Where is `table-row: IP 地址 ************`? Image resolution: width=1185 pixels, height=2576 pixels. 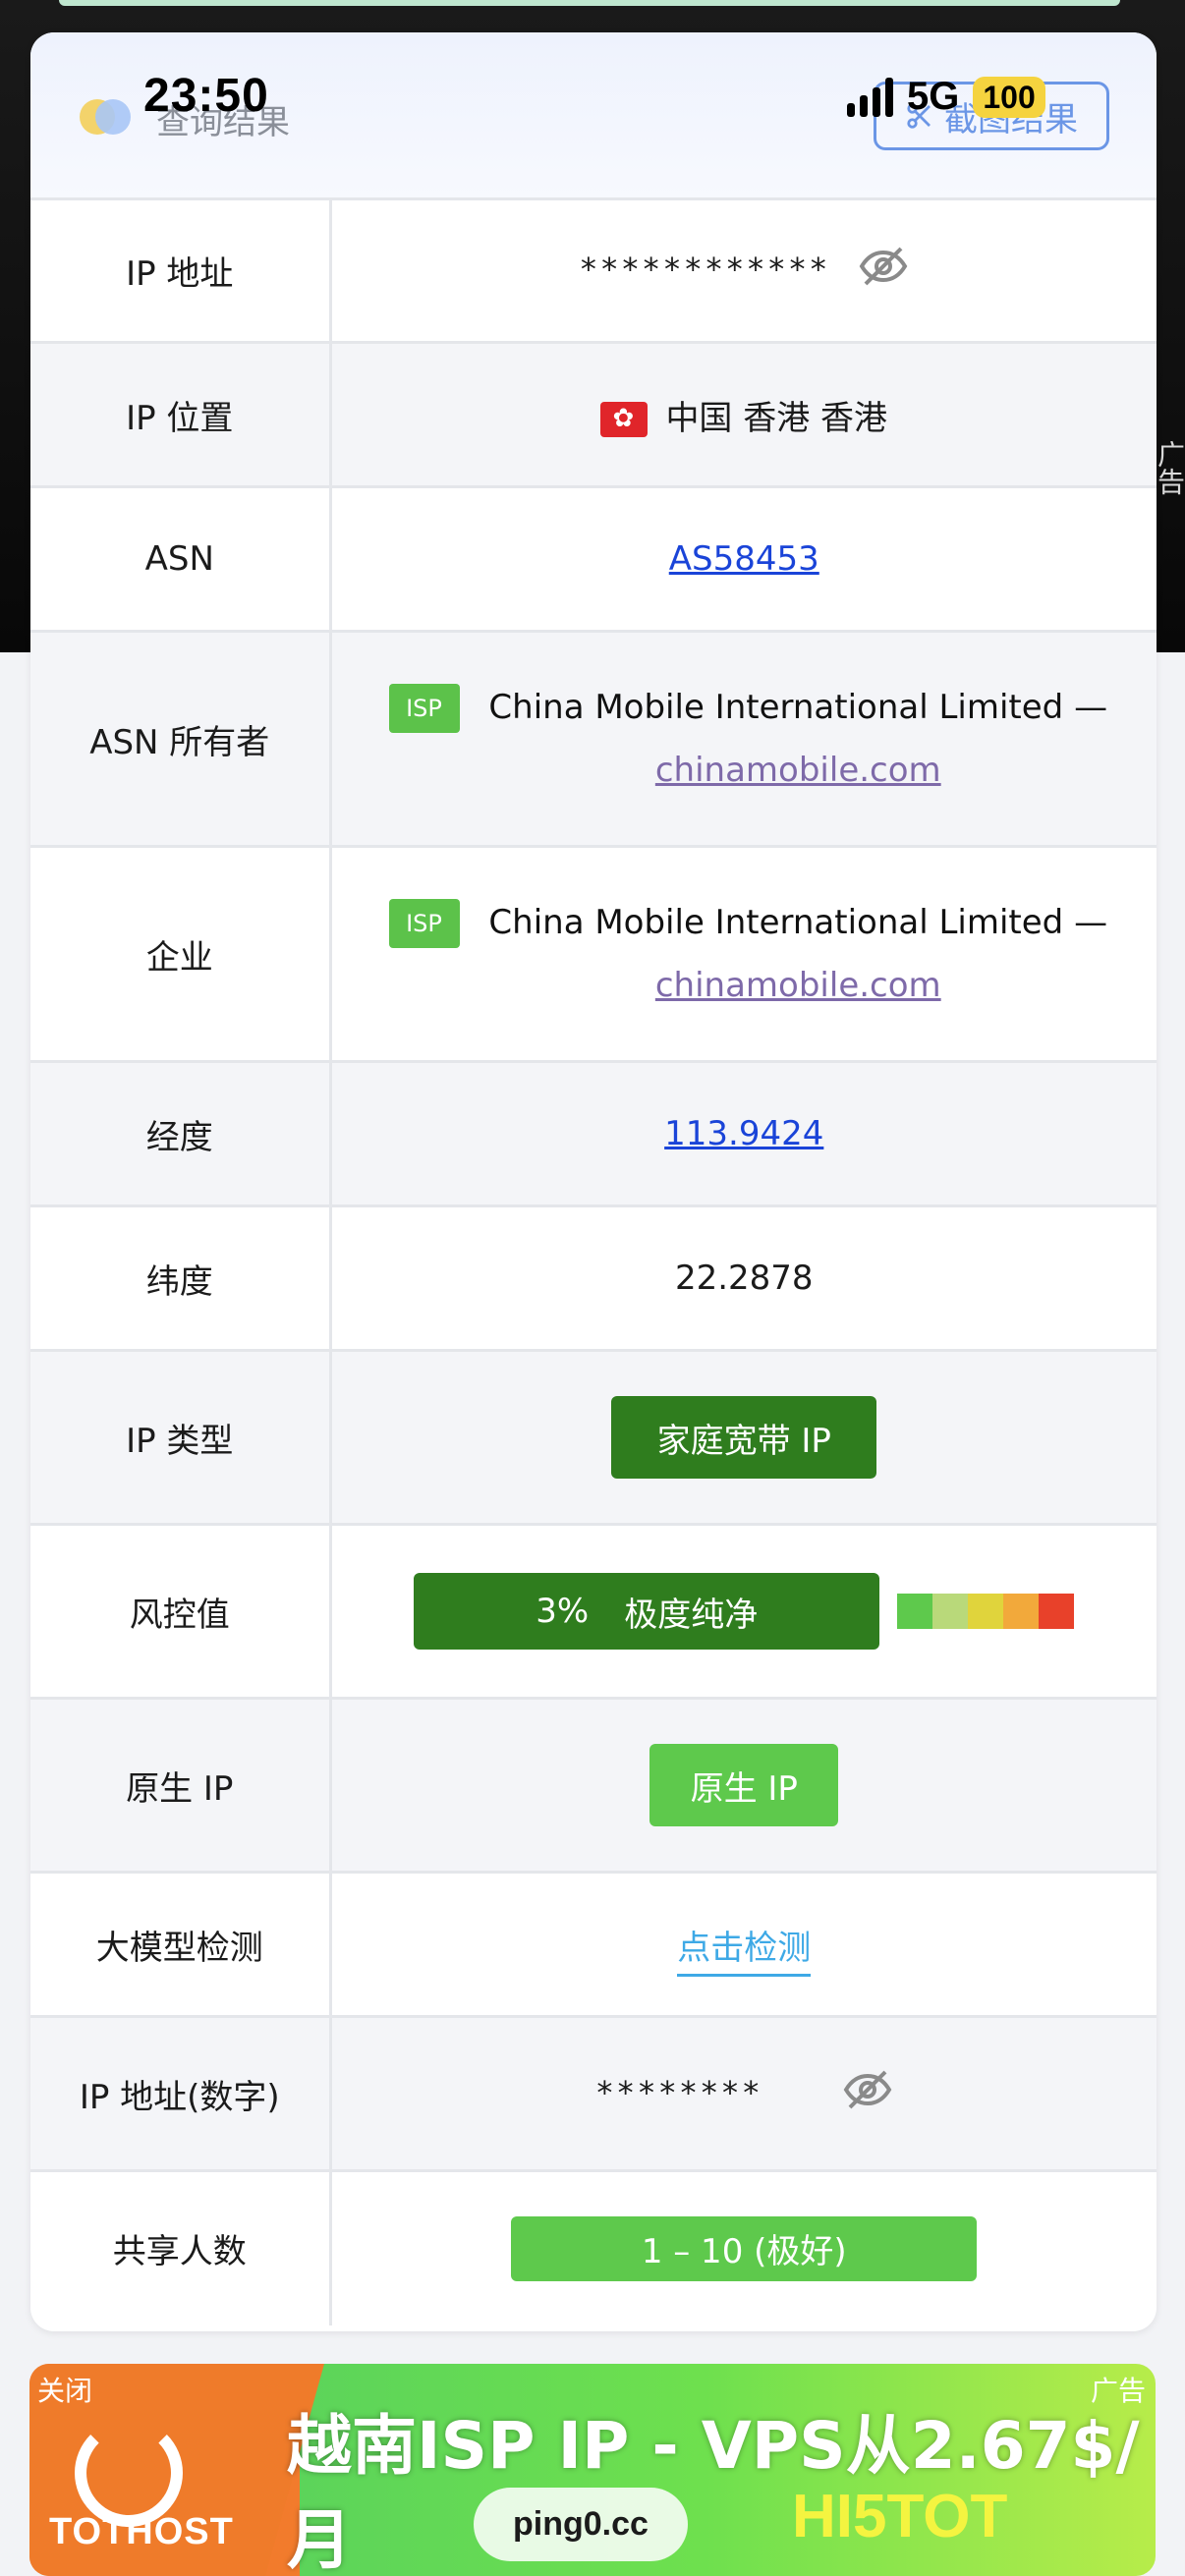
table-row: IP 地址 ************ is located at coordinates (594, 270).